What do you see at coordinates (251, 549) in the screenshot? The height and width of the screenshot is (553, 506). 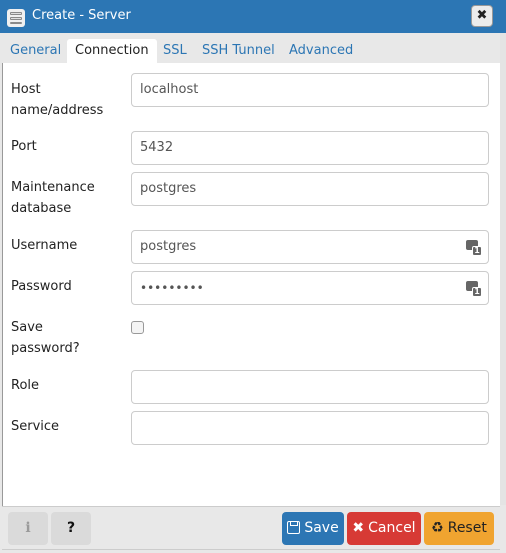 I see `footer-divider` at bounding box center [251, 549].